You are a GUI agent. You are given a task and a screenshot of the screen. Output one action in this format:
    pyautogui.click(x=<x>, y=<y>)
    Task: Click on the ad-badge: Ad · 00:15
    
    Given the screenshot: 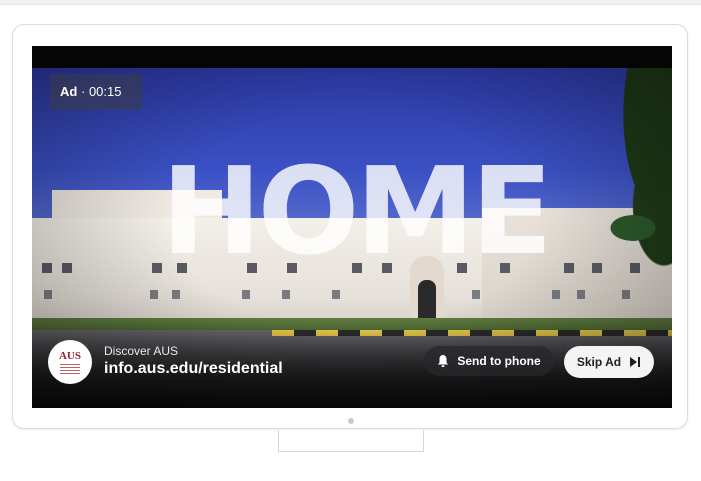 What is the action you would take?
    pyautogui.click(x=96, y=92)
    